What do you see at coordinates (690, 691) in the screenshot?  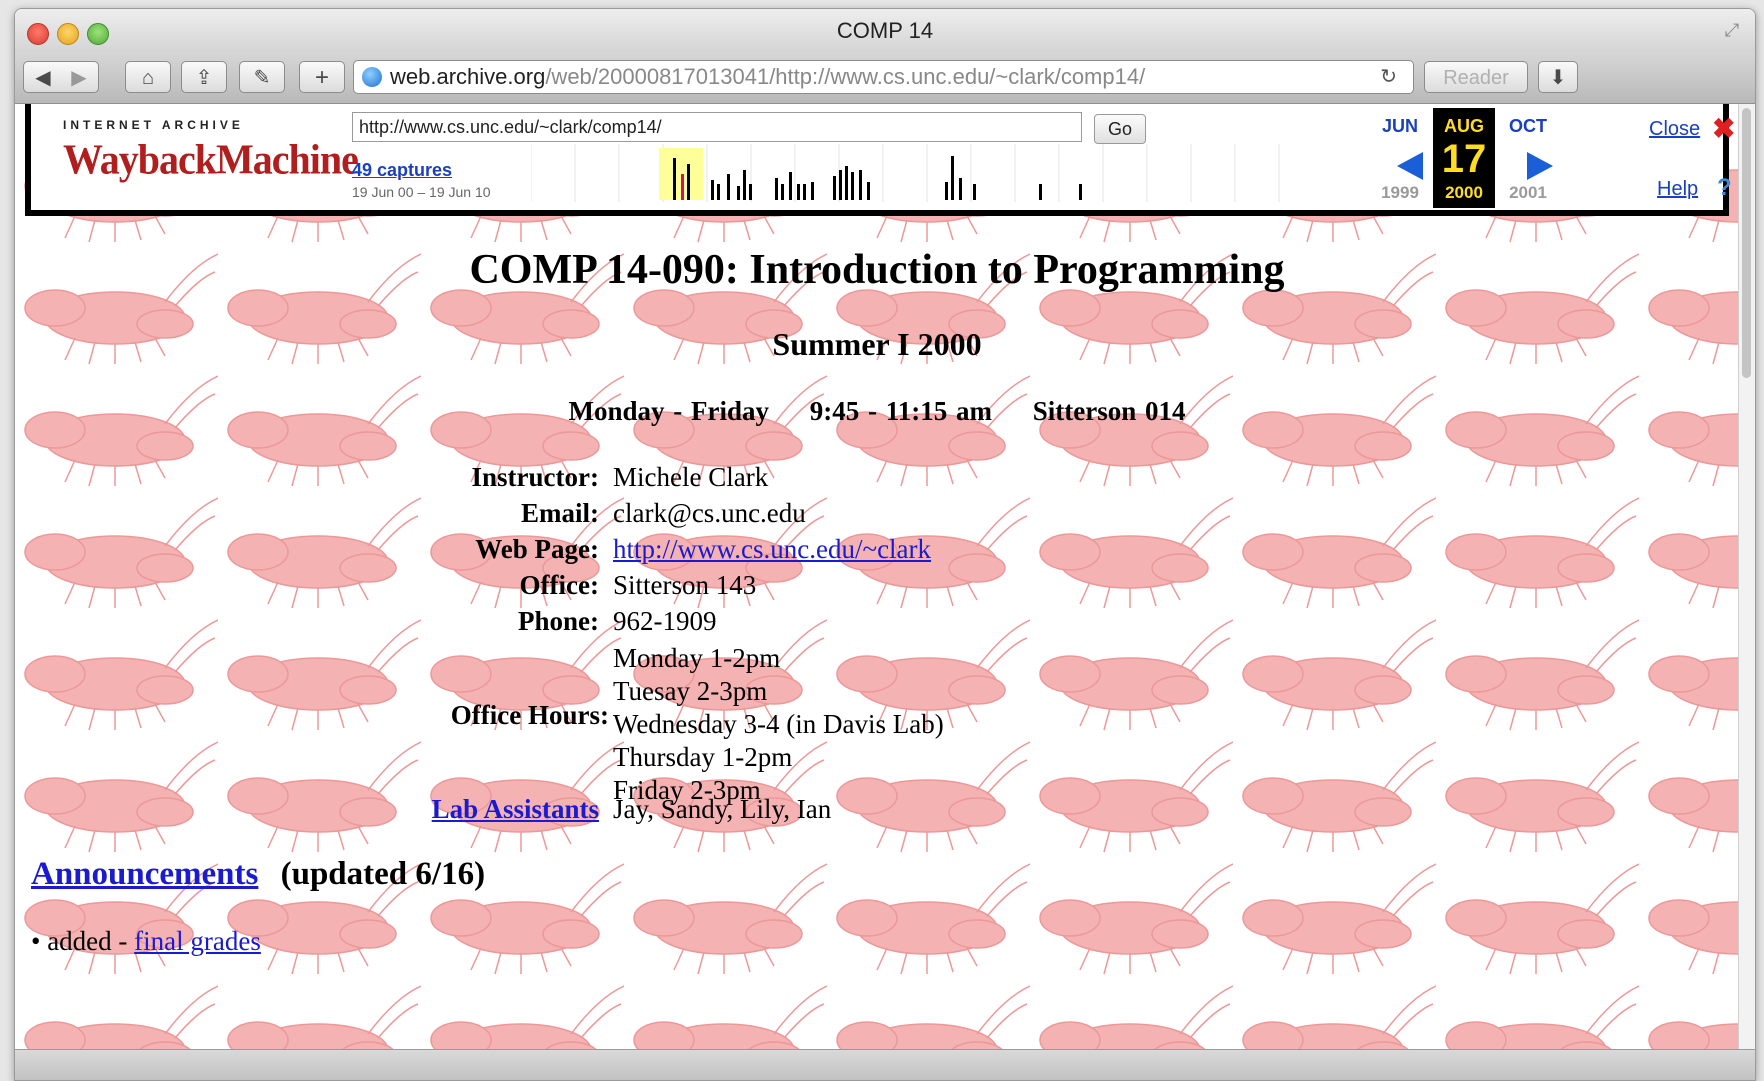 I see `office-hours-item: Tuesay 2-3pm` at bounding box center [690, 691].